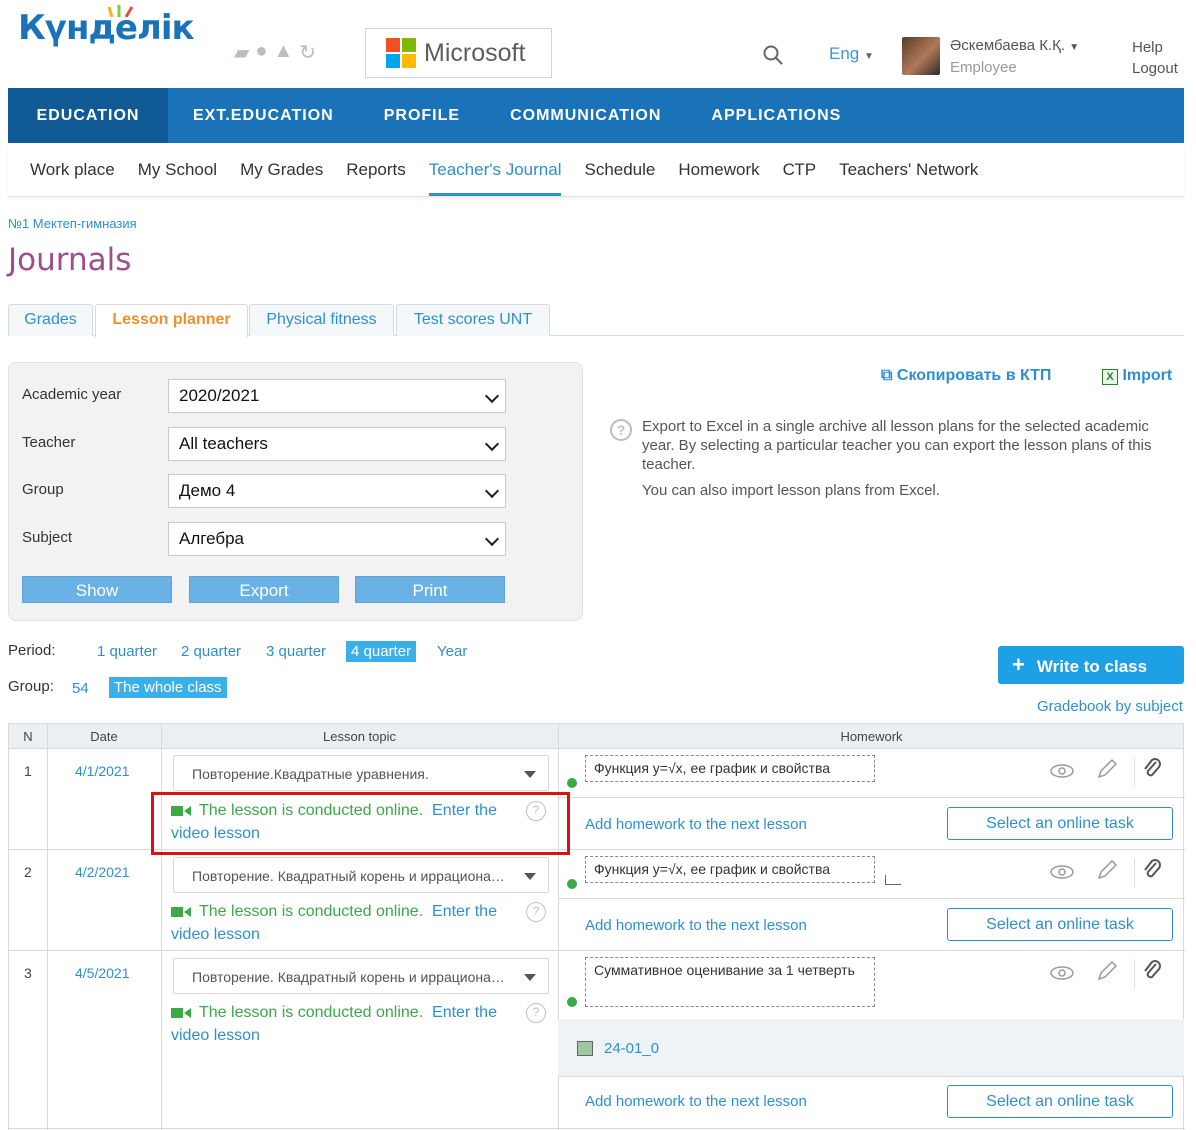 The width and height of the screenshot is (1196, 1130). What do you see at coordinates (1147, 375) in the screenshot?
I see `import-label: Import` at bounding box center [1147, 375].